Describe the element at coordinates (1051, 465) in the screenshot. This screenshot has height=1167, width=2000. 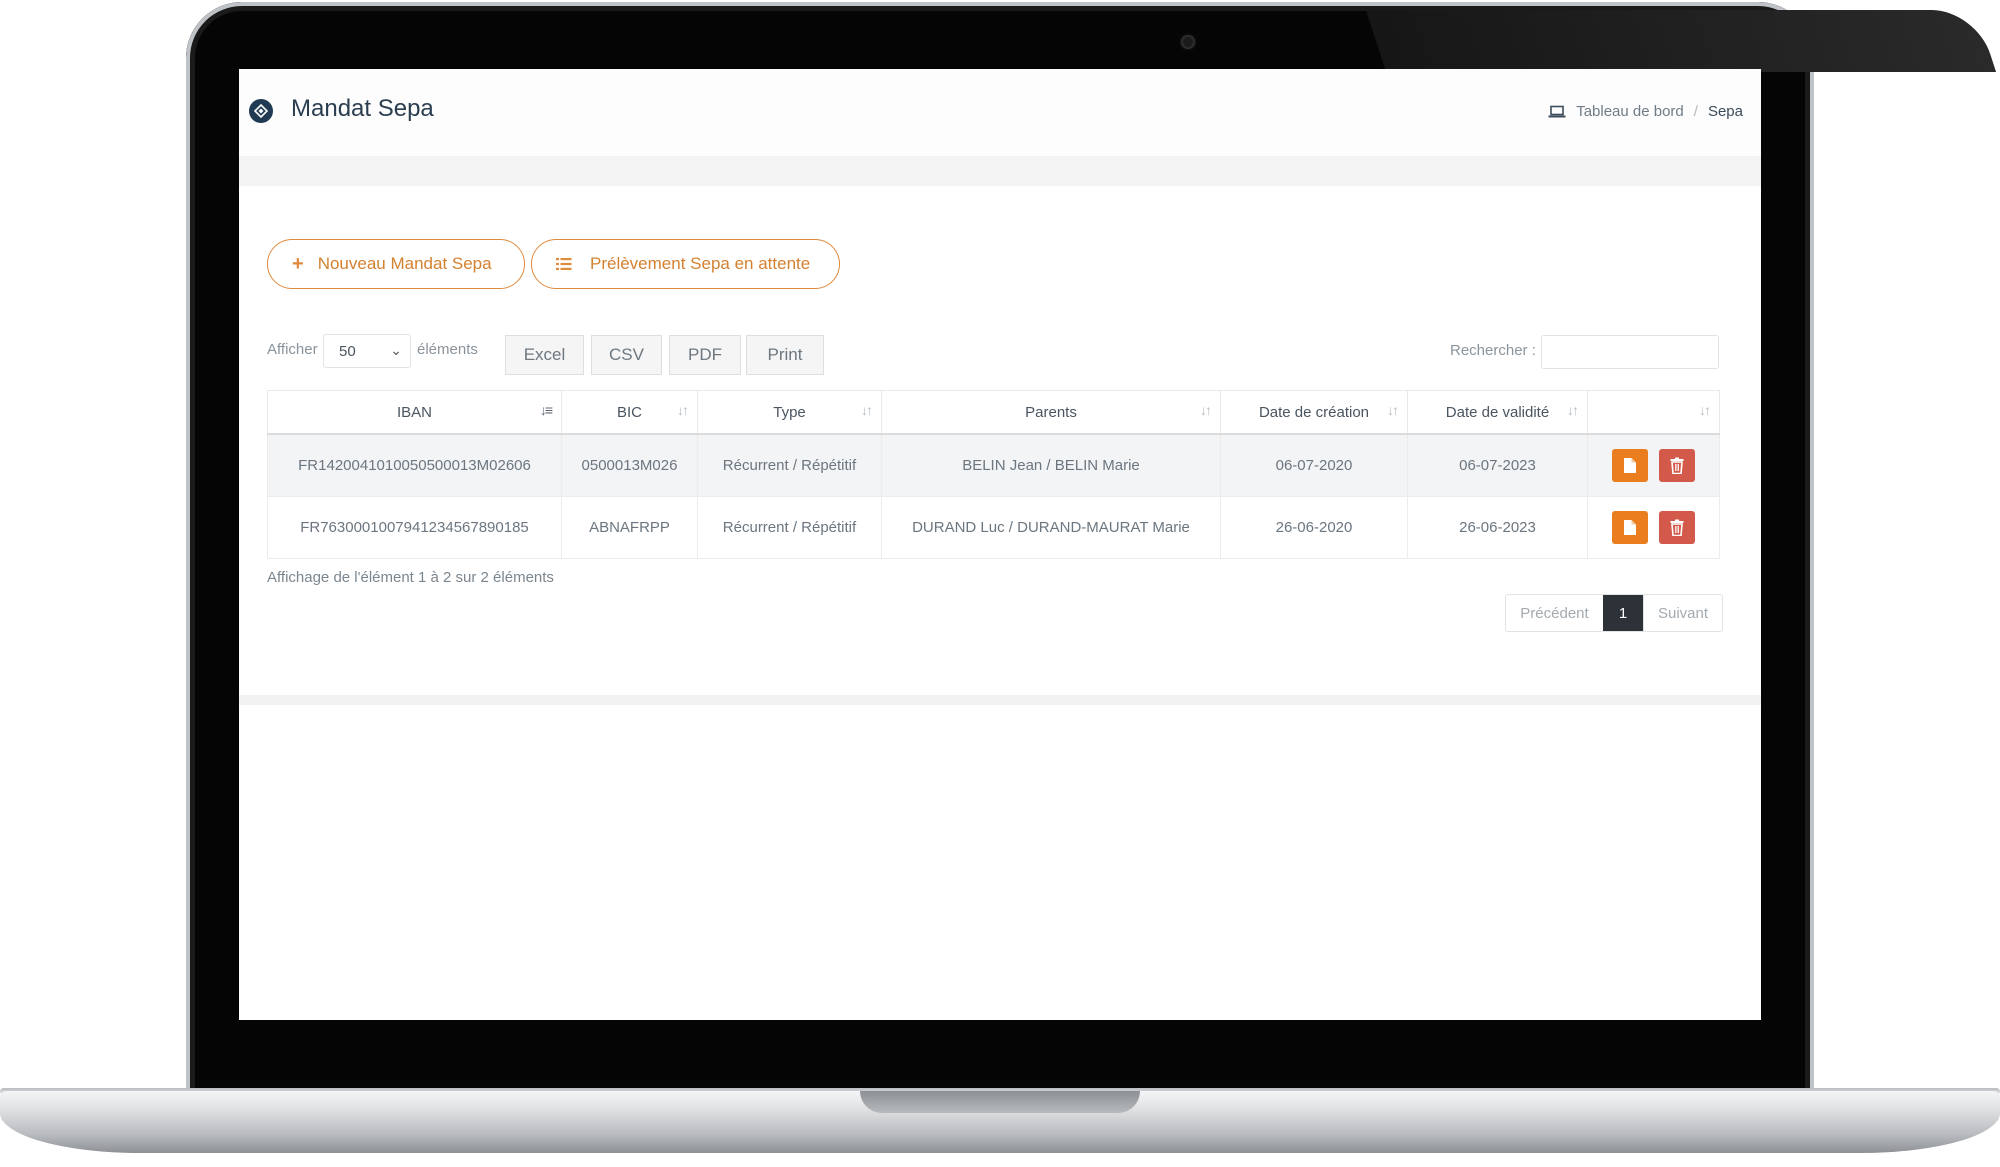
I see `cell-parents: BELIN Jean / BELIN Marie` at that location.